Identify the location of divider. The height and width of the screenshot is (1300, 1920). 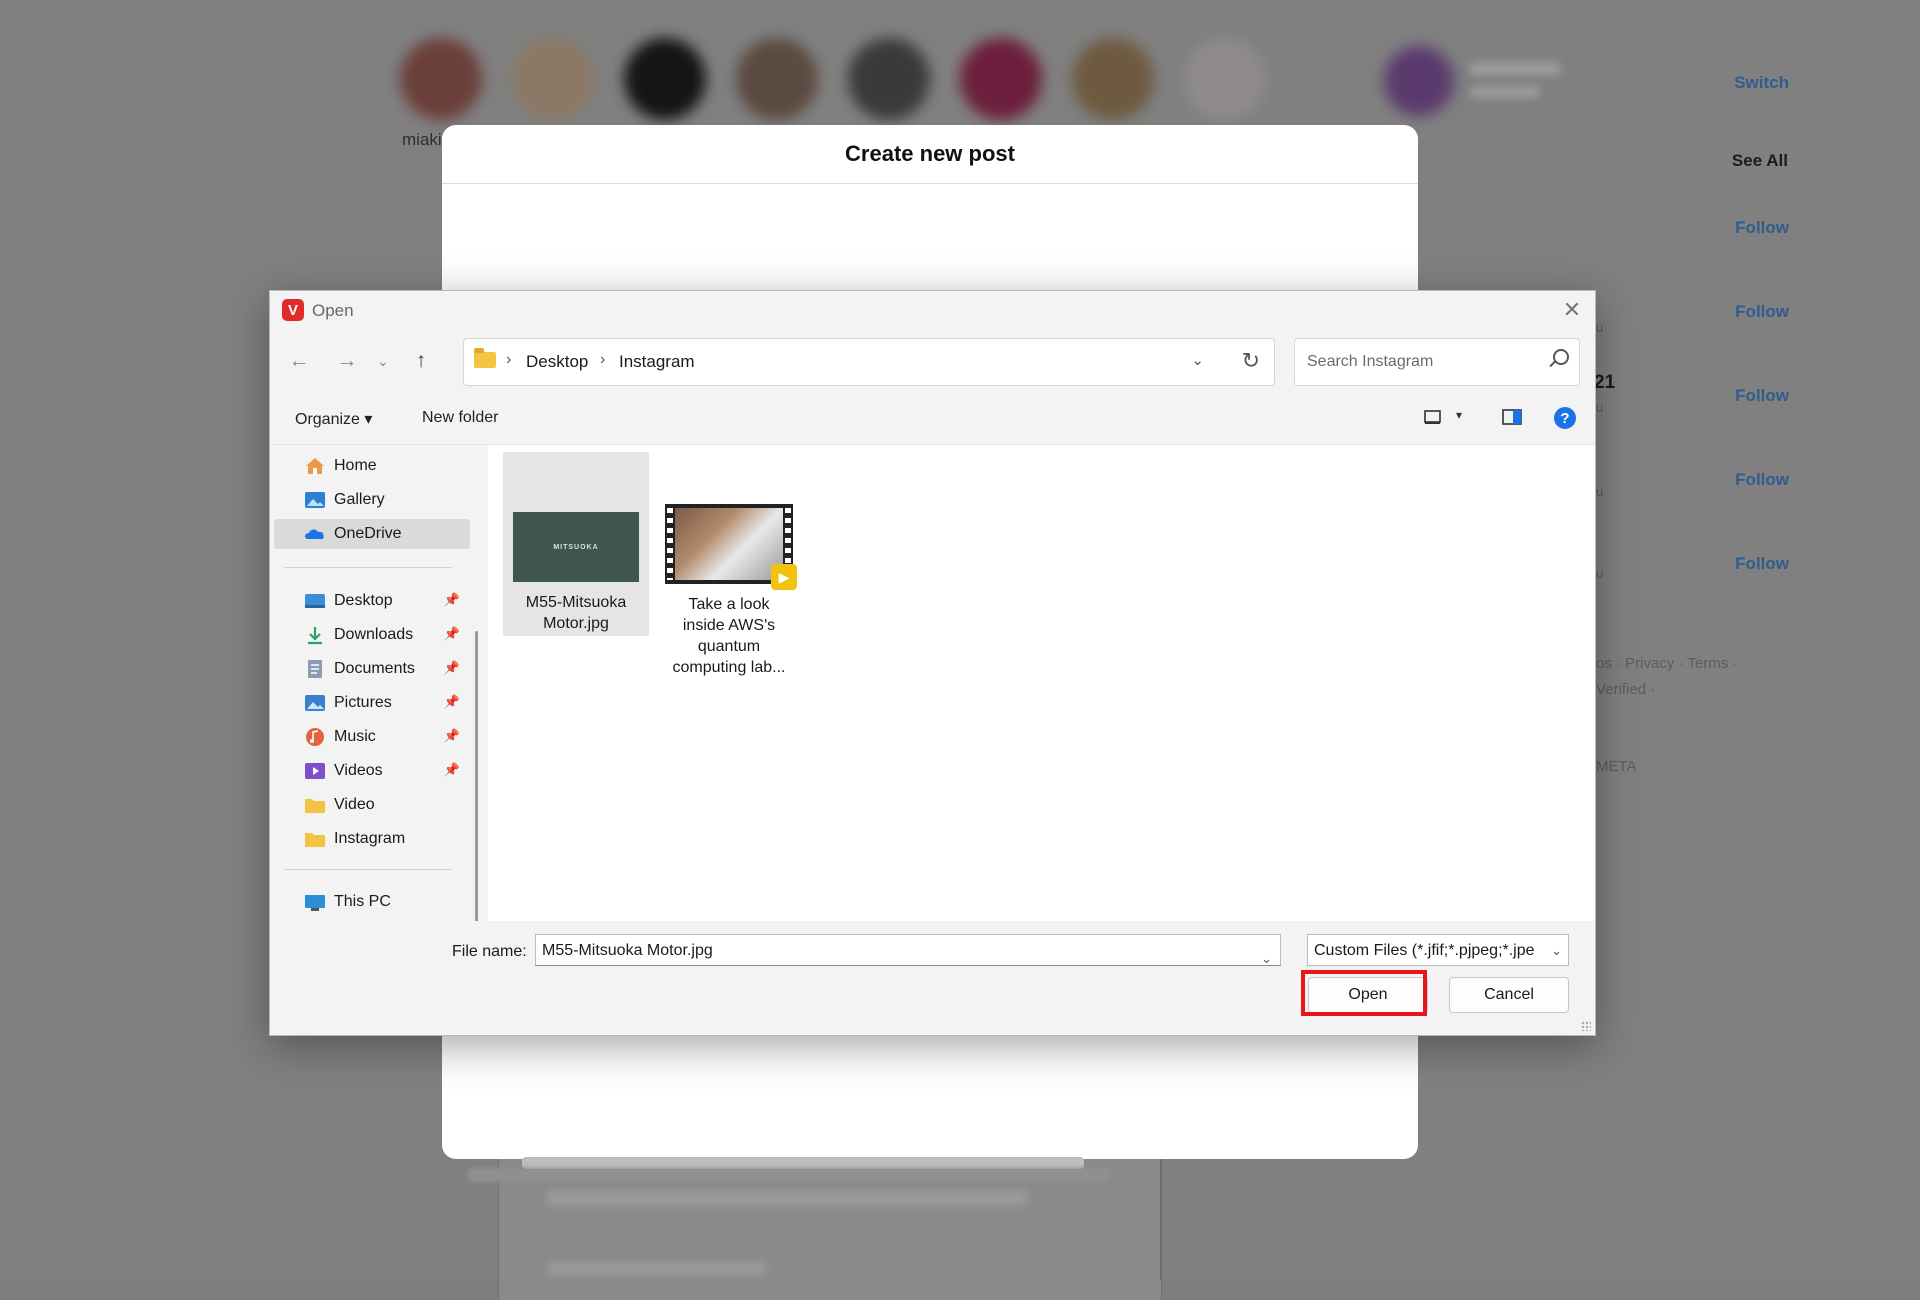
(368, 567).